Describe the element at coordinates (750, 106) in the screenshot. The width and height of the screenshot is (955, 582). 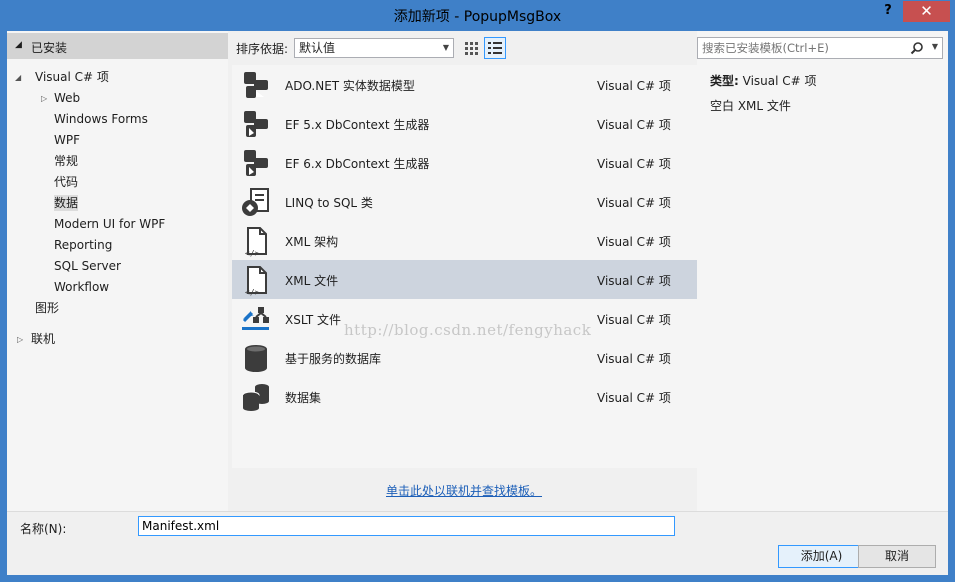
I see `template-description: 空白 XML 文件` at that location.